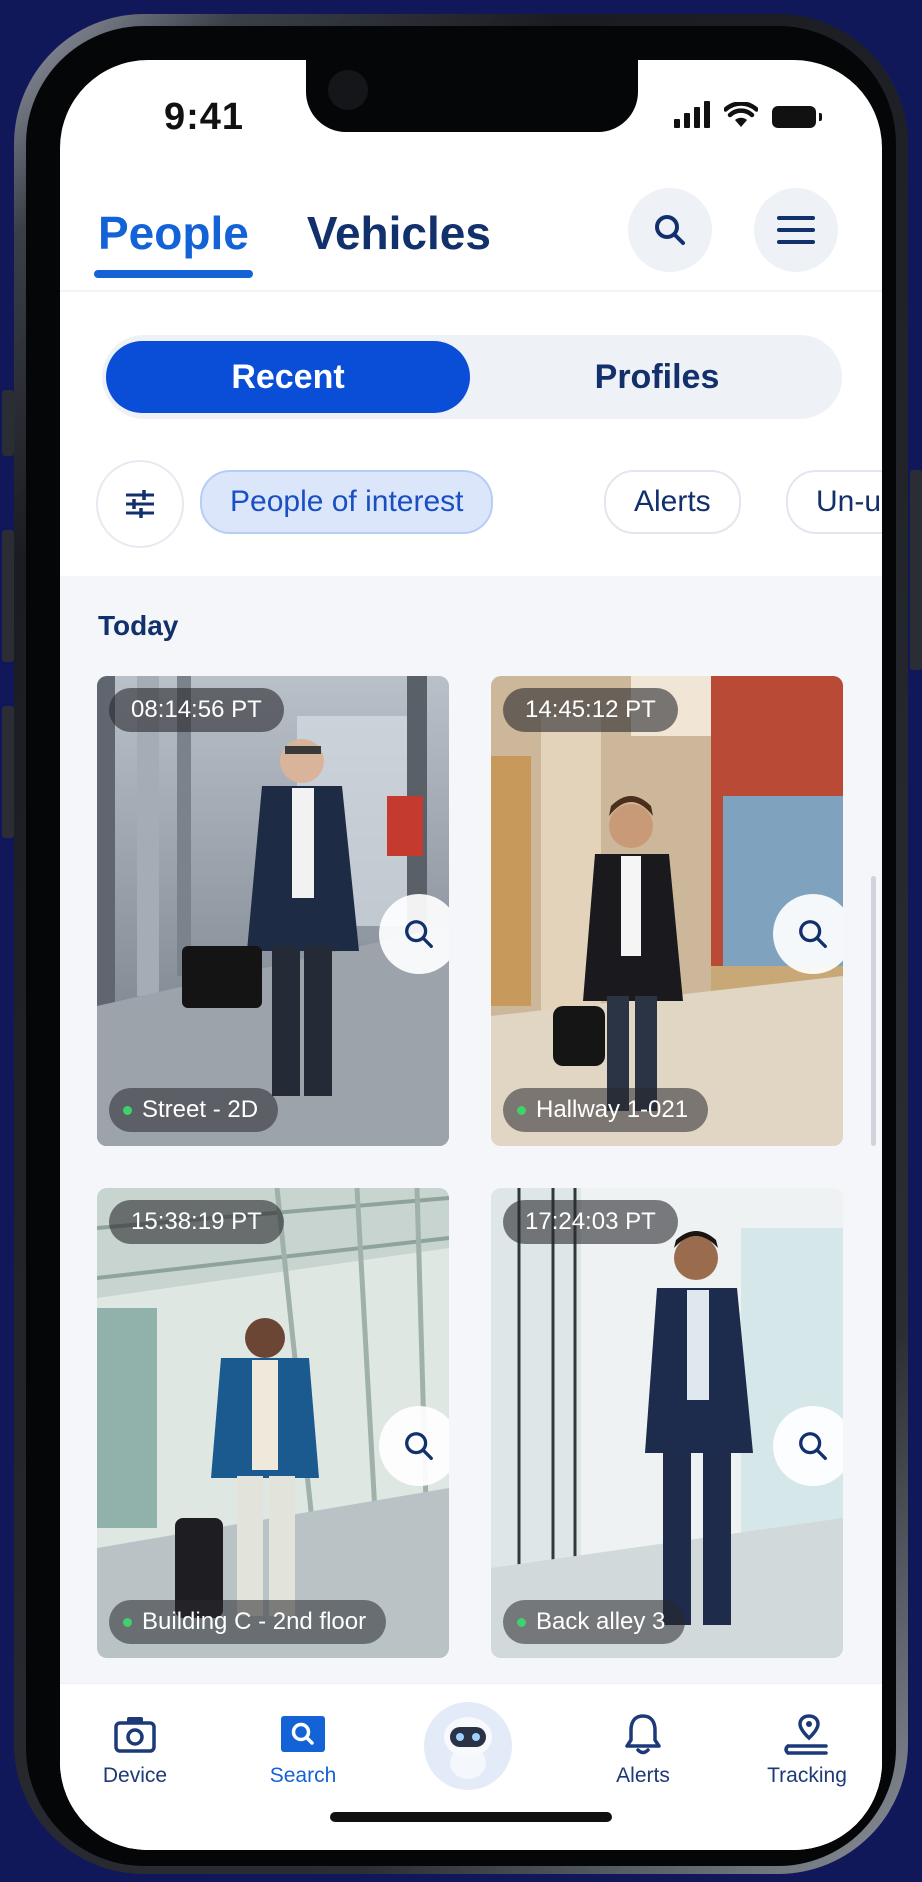  Describe the element at coordinates (471, 1817) in the screenshot. I see `home-indicator` at that location.